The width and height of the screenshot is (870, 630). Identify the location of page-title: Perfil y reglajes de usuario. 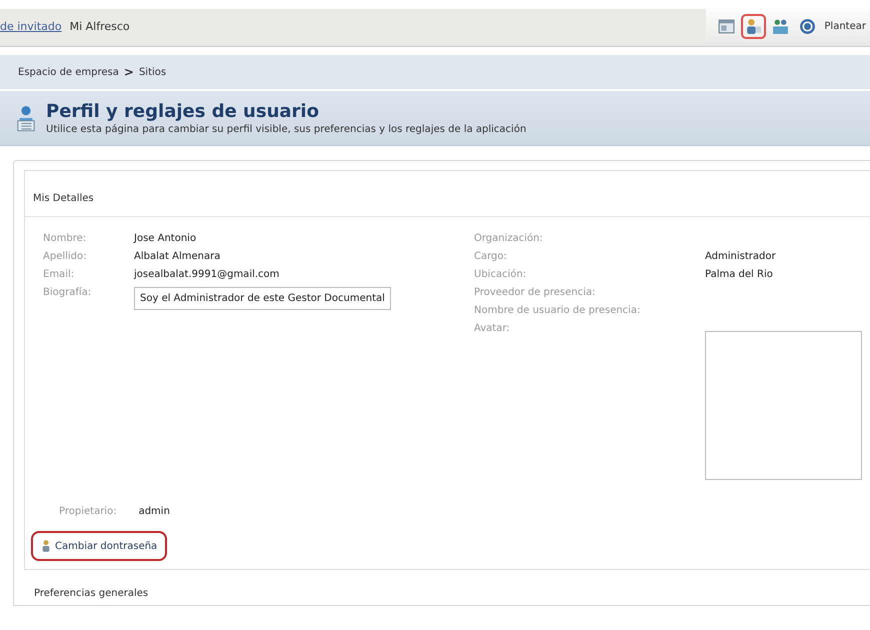
(183, 111).